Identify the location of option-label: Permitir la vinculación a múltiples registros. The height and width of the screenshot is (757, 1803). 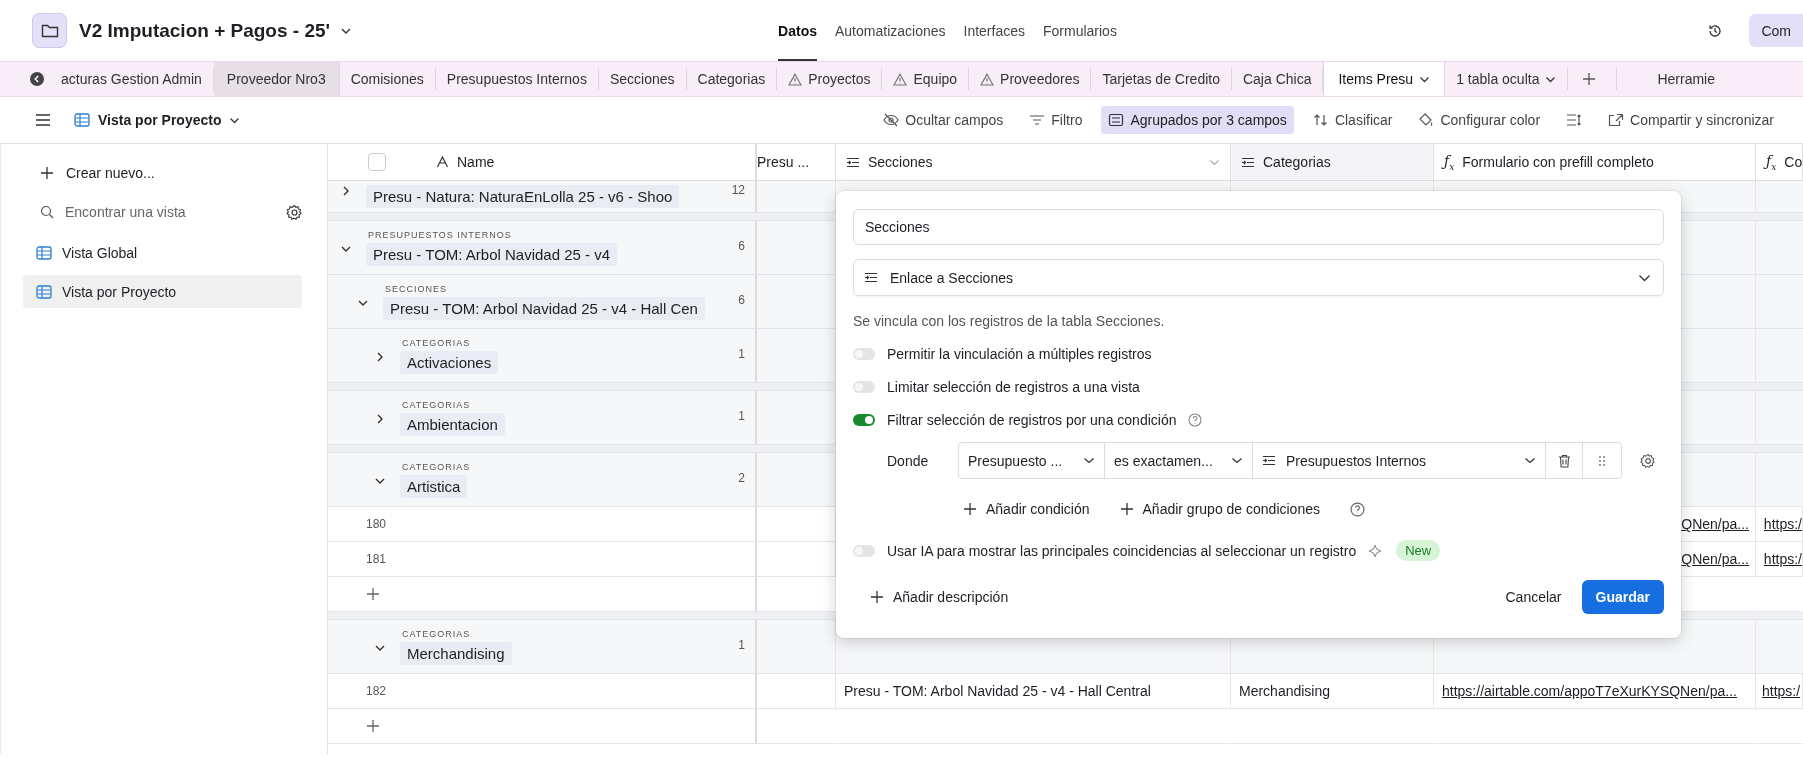
(1019, 353).